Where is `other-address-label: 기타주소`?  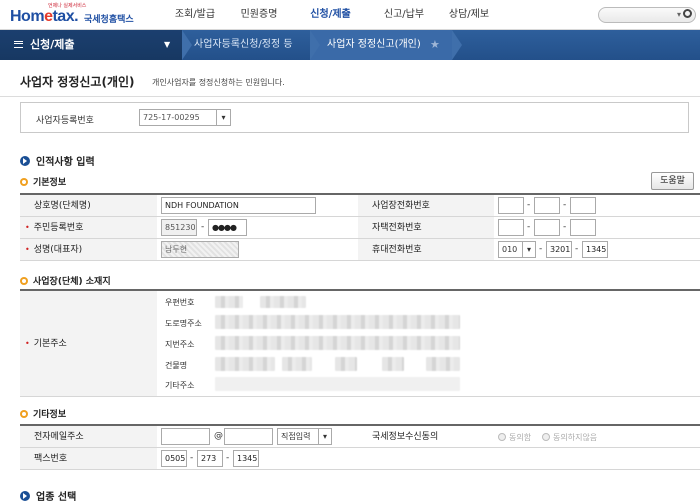
other-address-label: 기타주소 is located at coordinates (180, 385).